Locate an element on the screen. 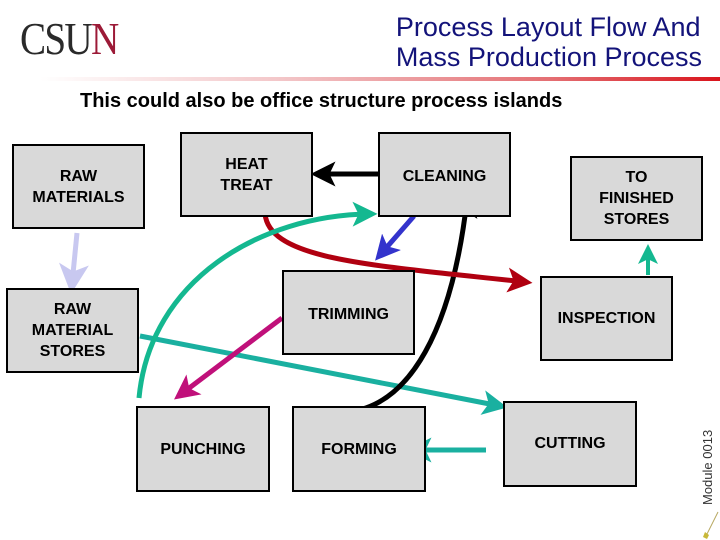 This screenshot has width=720, height=540. station-label: INSPECTION is located at coordinates (606, 318).